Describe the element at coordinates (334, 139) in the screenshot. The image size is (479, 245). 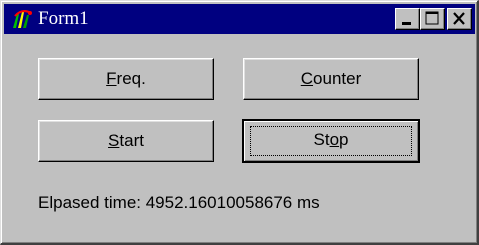
I see `stop-mnemonic: o` at that location.